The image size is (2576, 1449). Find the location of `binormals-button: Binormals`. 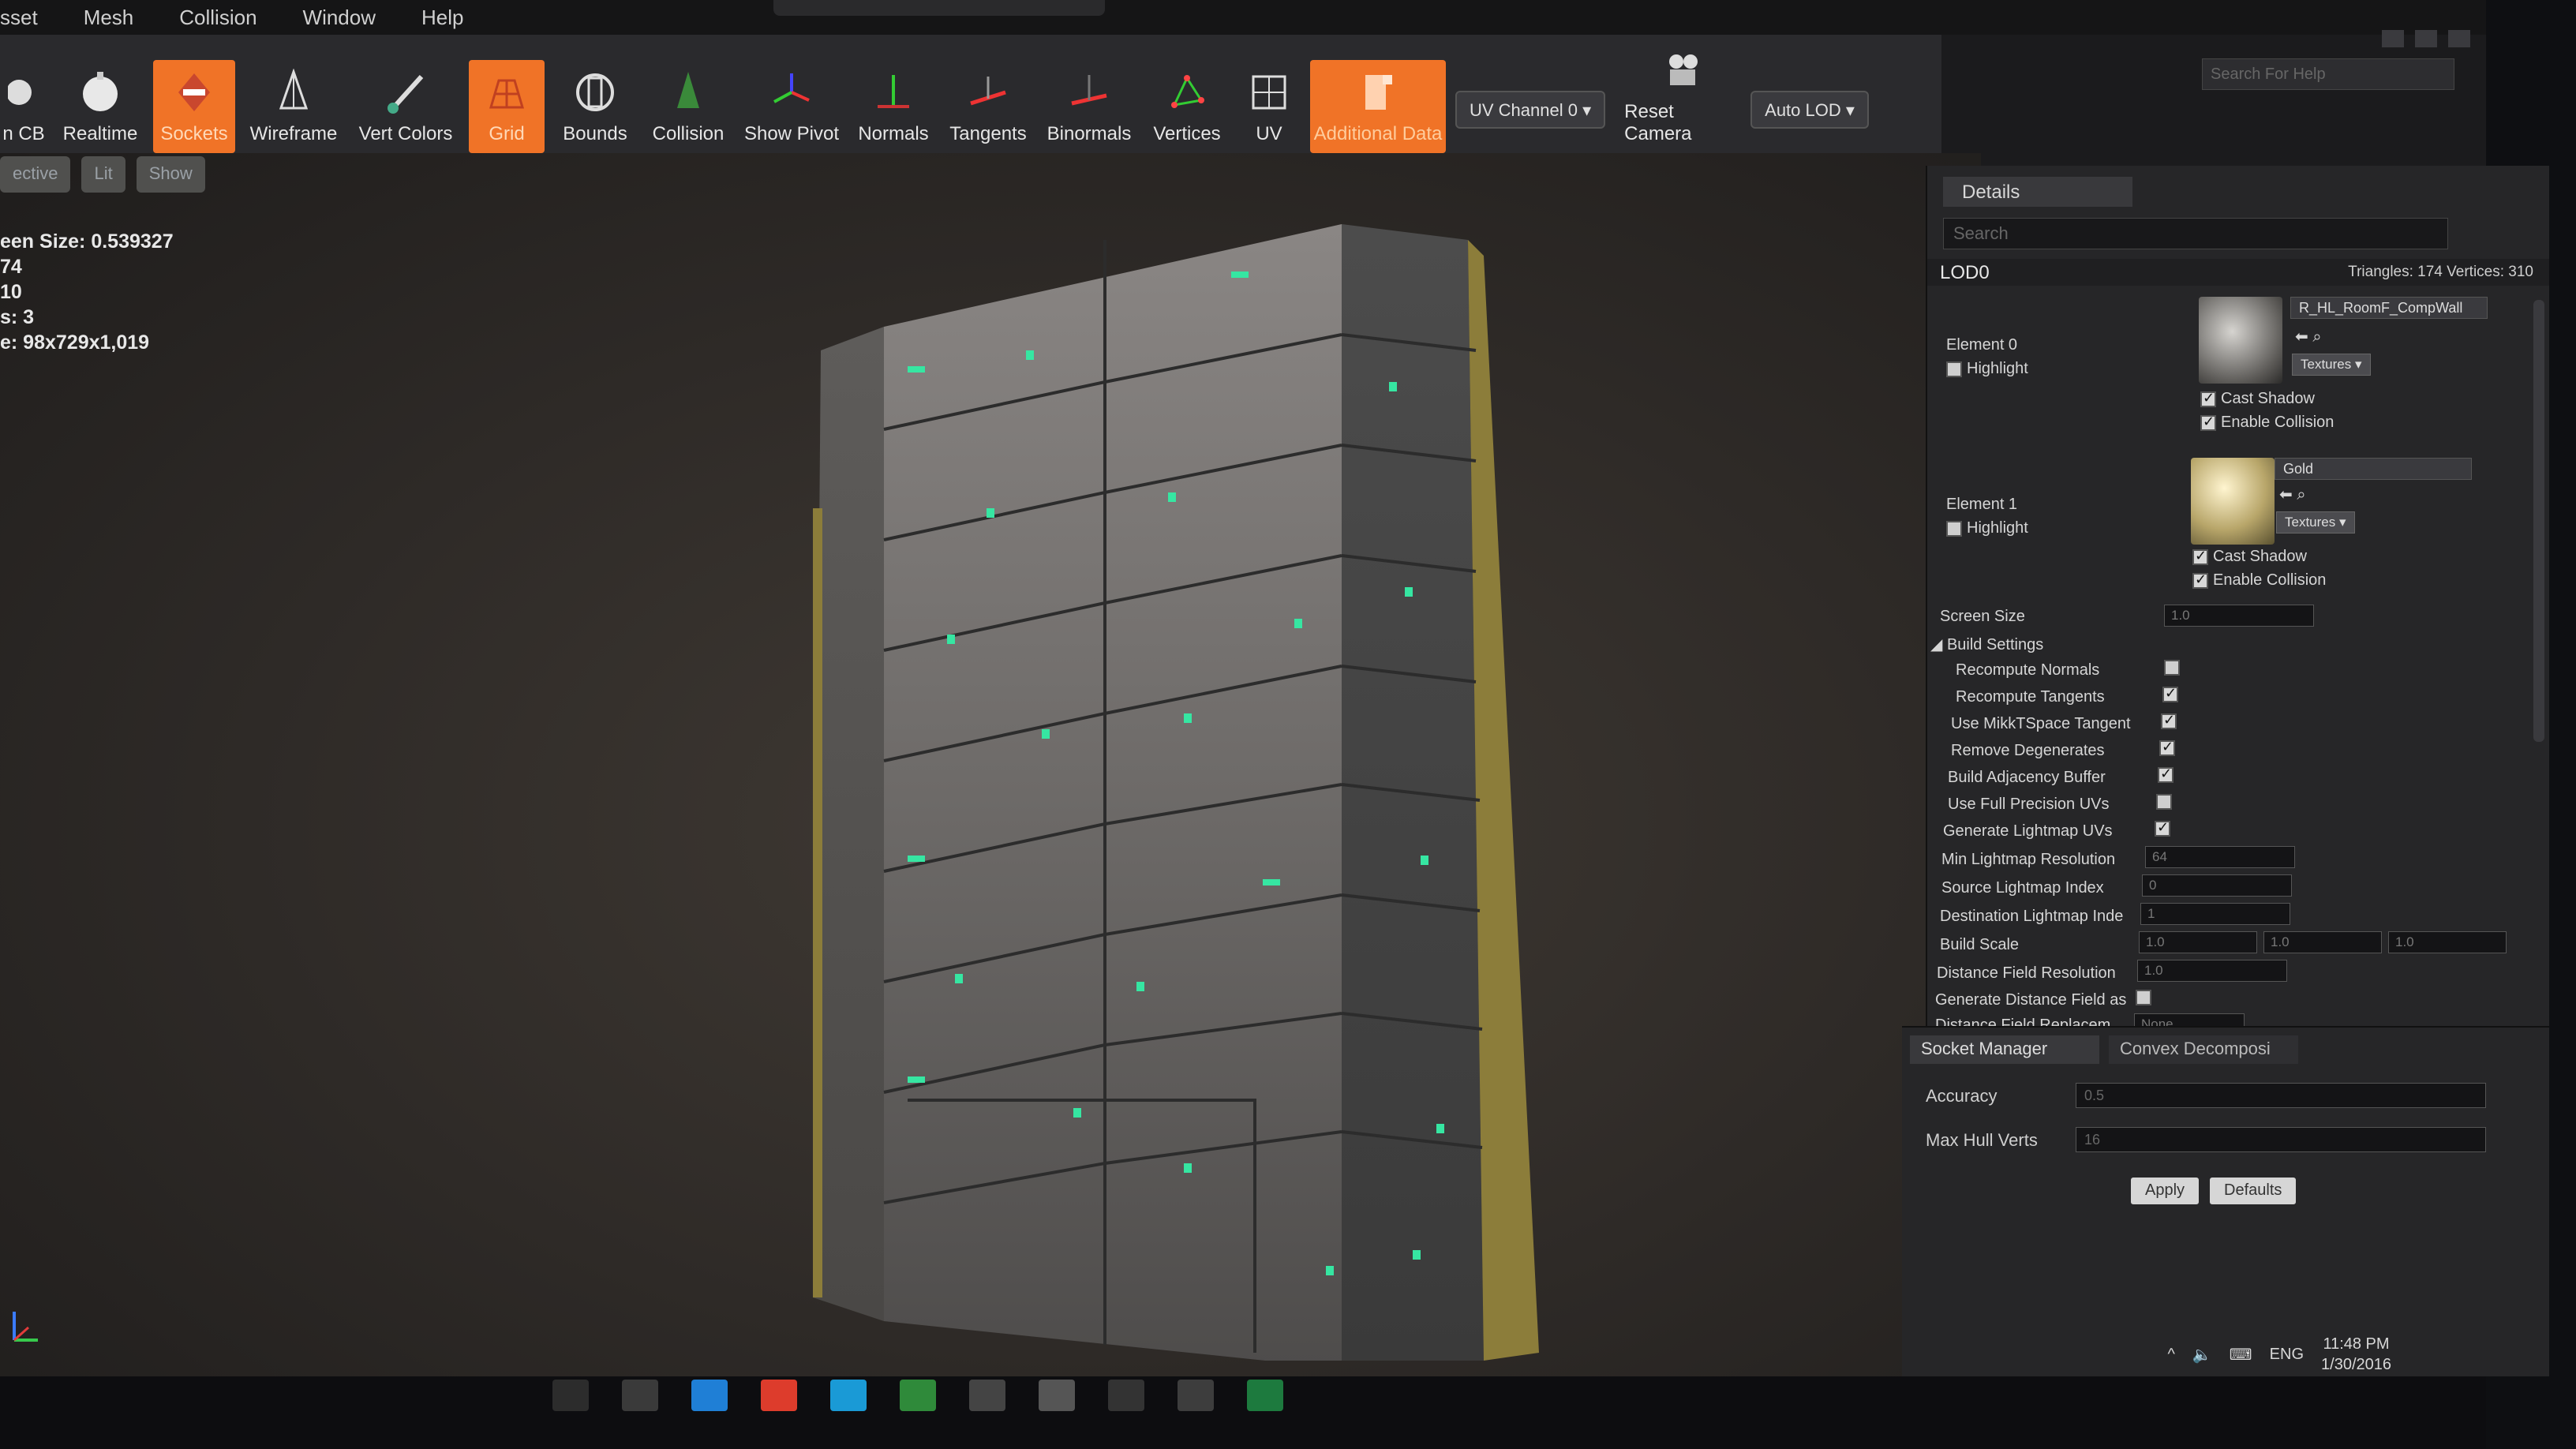

binormals-button: Binormals is located at coordinates (1089, 106).